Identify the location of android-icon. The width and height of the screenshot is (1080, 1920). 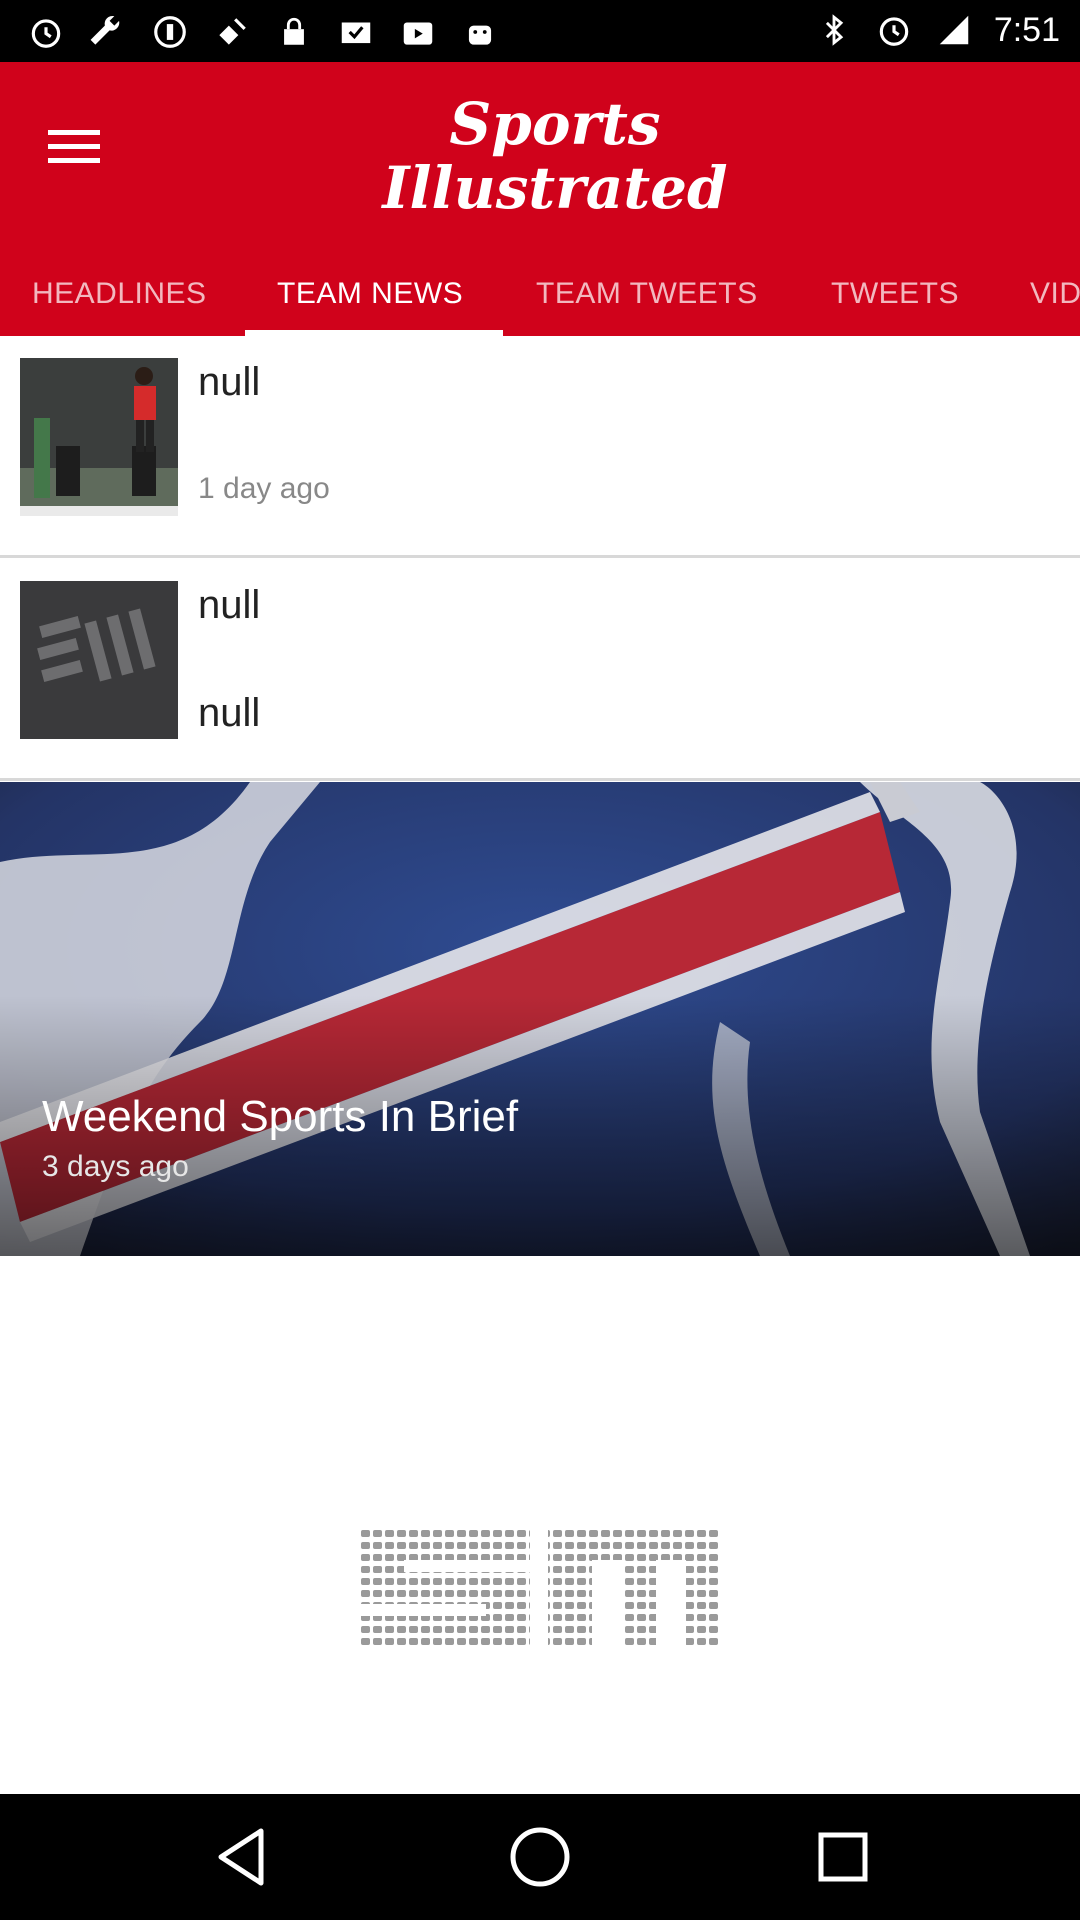
(480, 32).